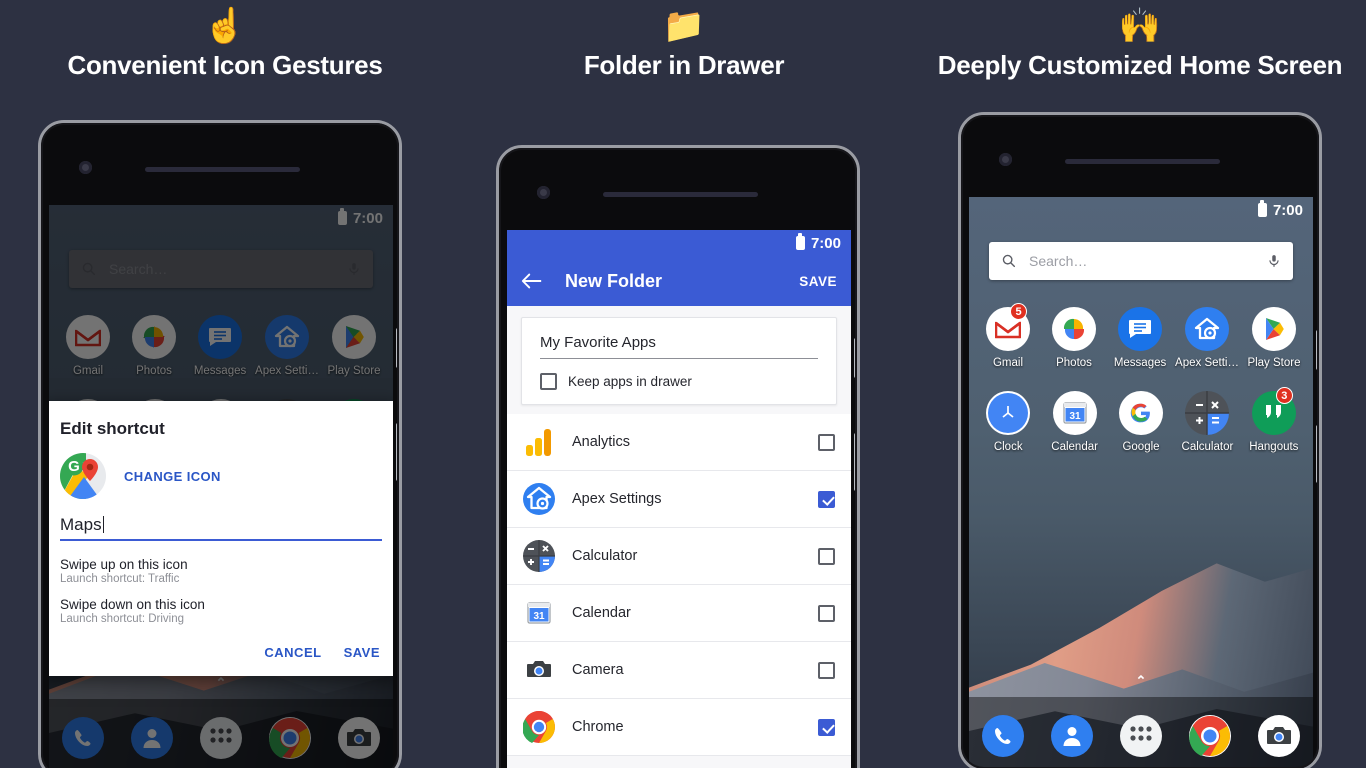  I want to click on status-bar-time: 7:00, so click(1287, 210).